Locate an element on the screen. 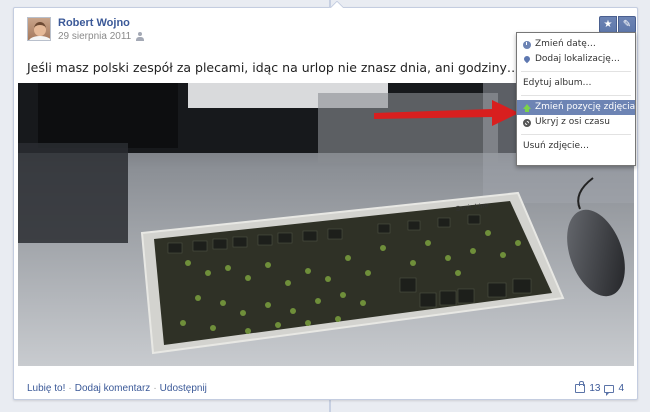 This screenshot has width=650, height=412. pin-icon is located at coordinates (527, 60).